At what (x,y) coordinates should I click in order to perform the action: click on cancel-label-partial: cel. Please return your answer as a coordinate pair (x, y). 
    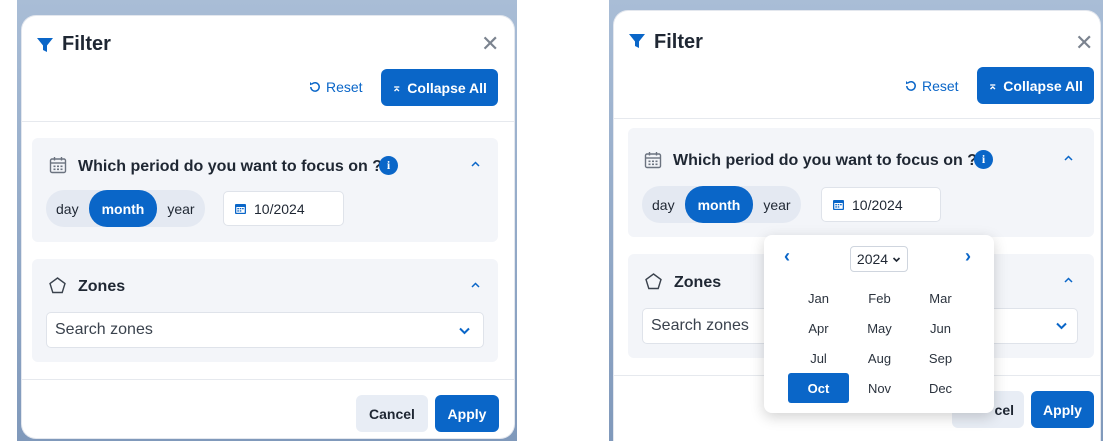
    Looking at the image, I should click on (1004, 409).